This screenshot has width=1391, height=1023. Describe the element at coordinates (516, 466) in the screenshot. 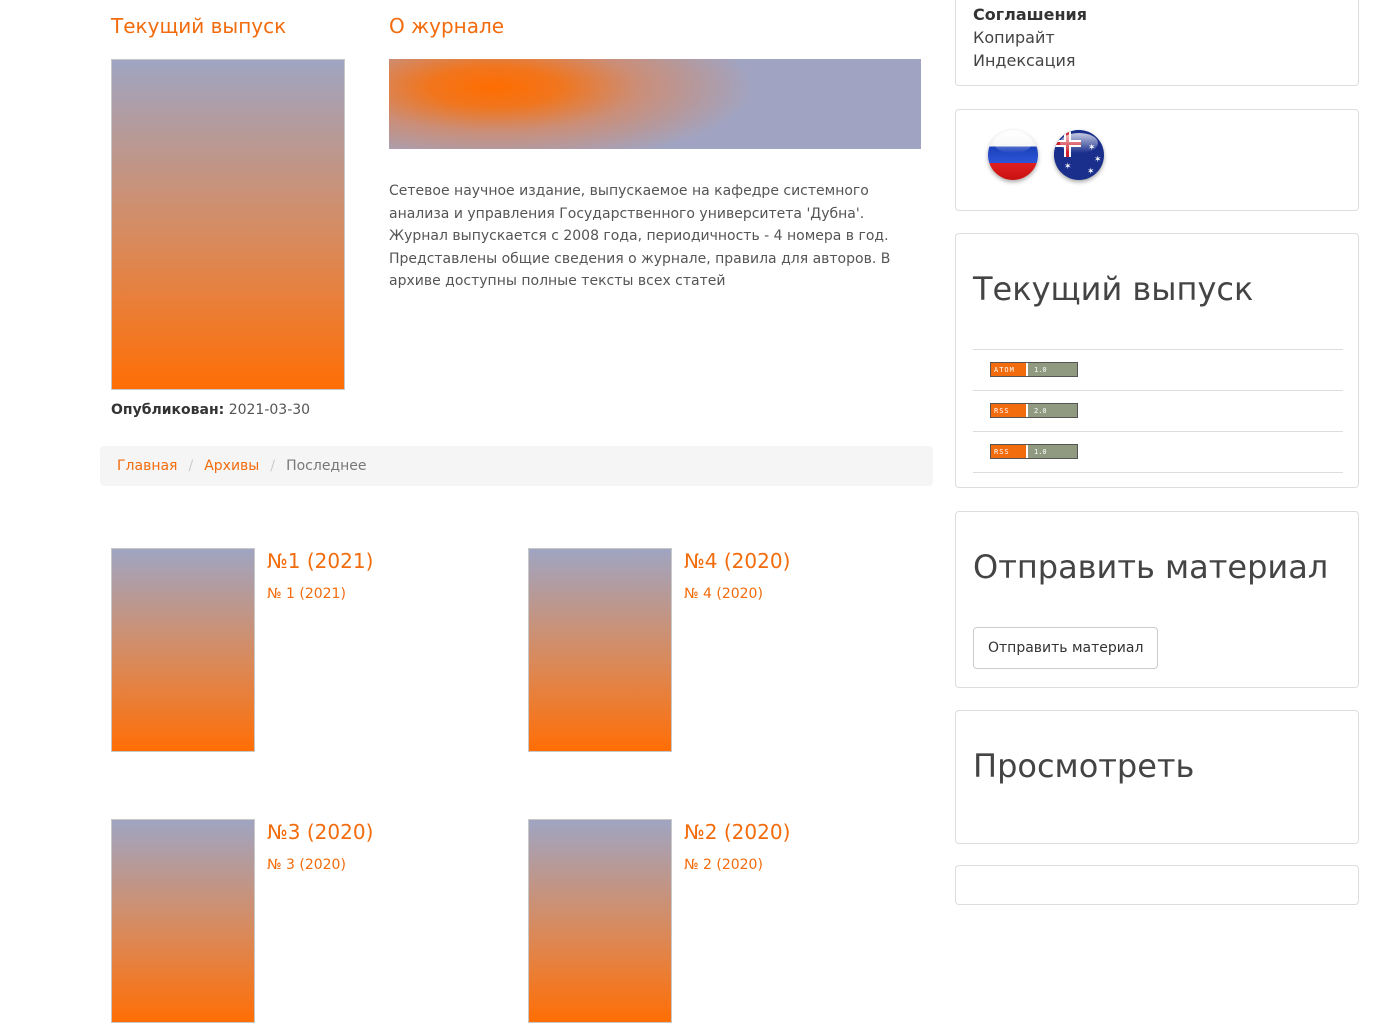

I see `breadcrumb: Главная / Архивы / Последнее` at that location.